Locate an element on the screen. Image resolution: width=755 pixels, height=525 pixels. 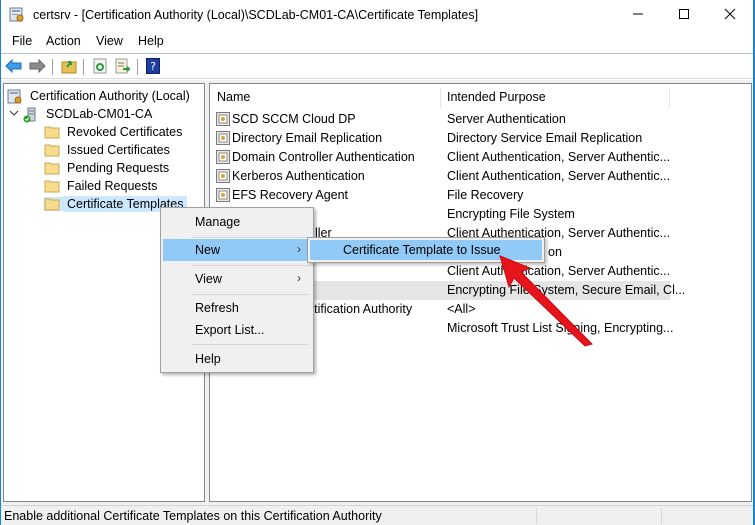
template-name: Kerberos Authentication is located at coordinates (298, 176).